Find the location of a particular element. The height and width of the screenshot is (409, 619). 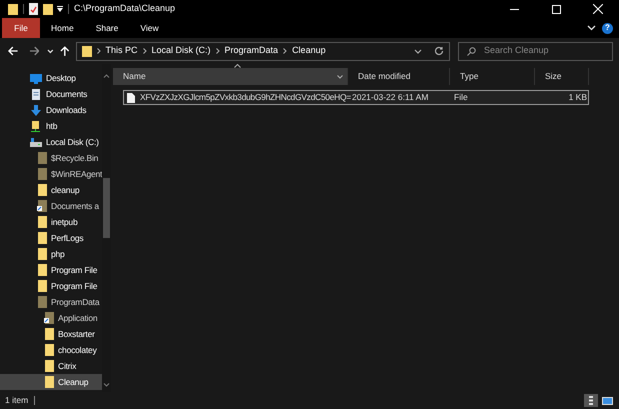

sidebar-item: Desktop is located at coordinates (51, 78).